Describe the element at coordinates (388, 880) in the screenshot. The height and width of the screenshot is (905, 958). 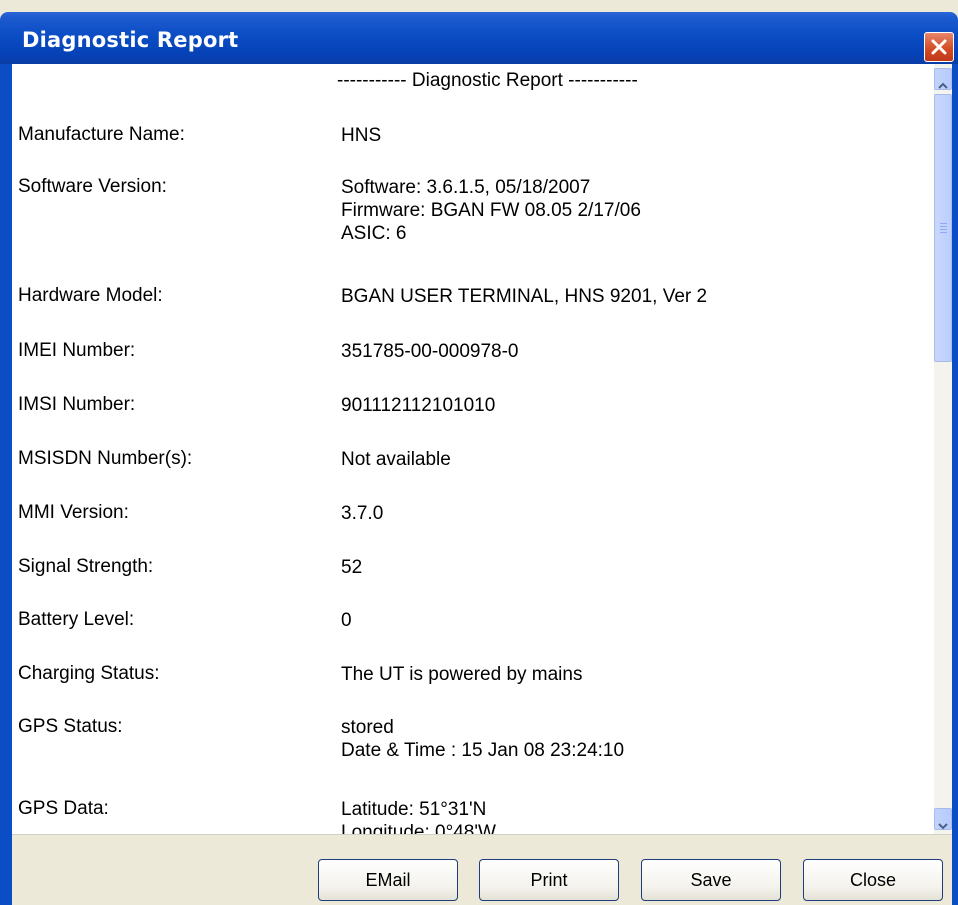
I see `email-button: EMail` at that location.